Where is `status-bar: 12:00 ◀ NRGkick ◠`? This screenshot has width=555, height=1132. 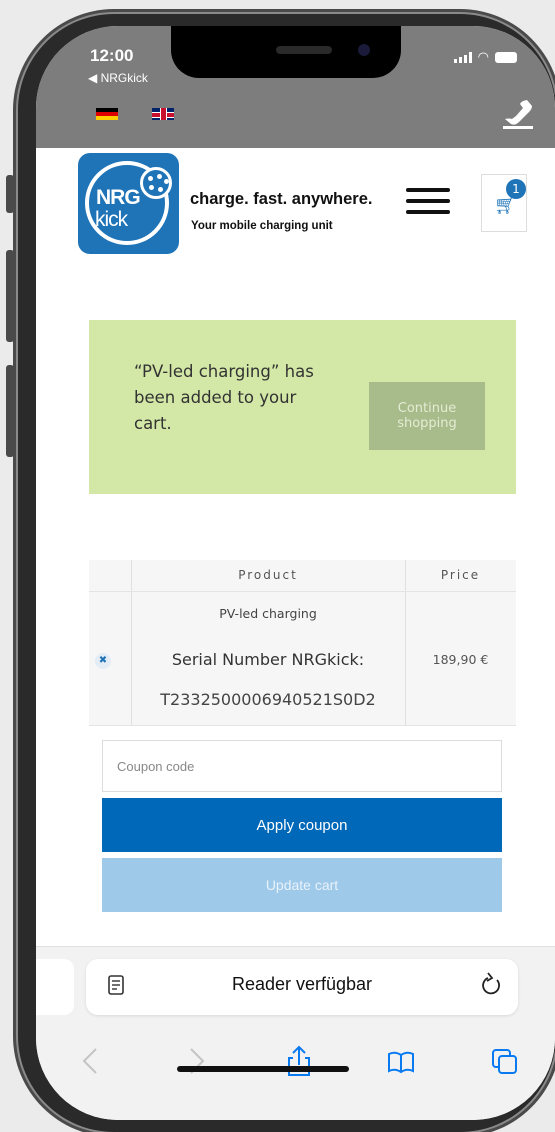 status-bar: 12:00 ◀ NRGkick ◠ is located at coordinates (295, 87).